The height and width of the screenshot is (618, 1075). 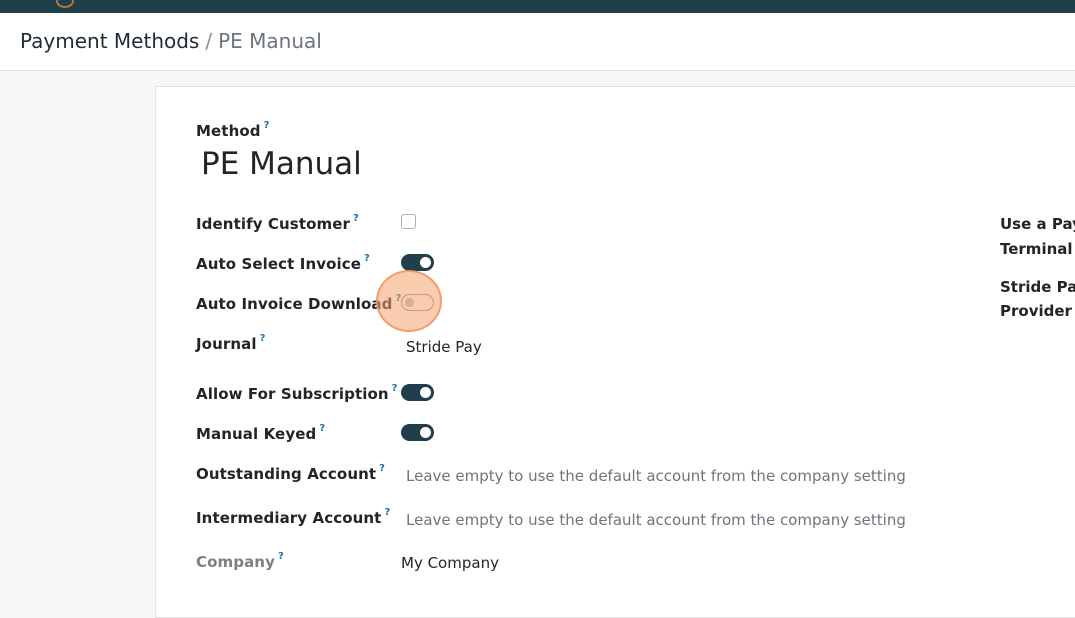 I want to click on auto-select-invoice-toggle, so click(x=417, y=262).